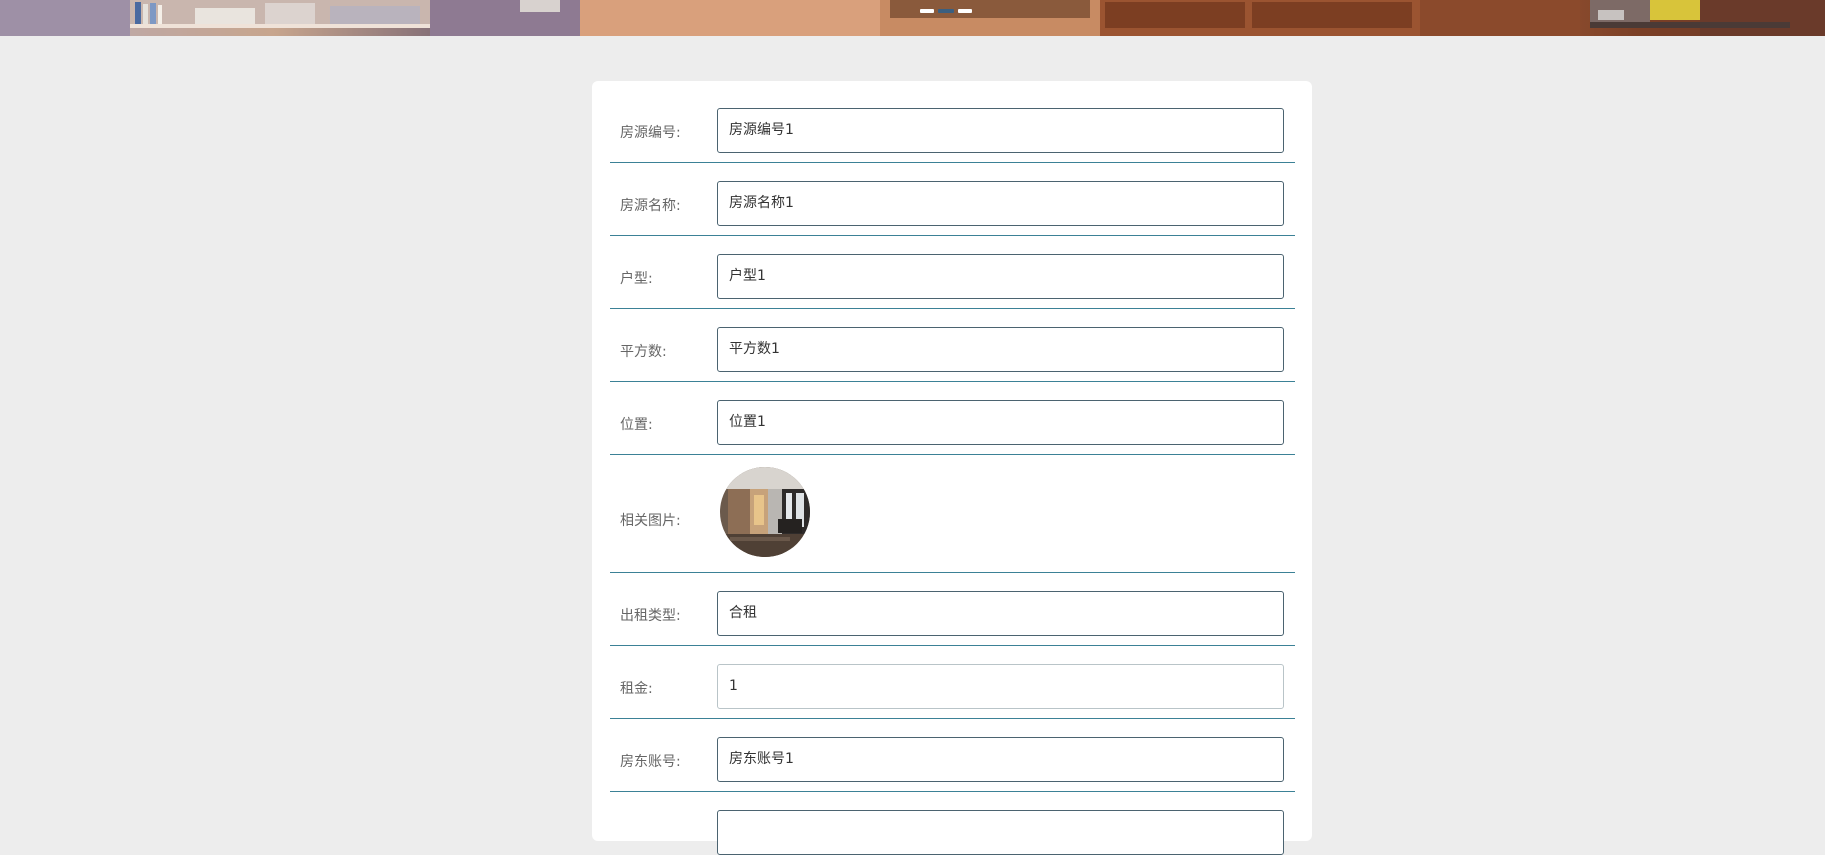  I want to click on form-row-area: 平方数: 平方数1, so click(952, 345).